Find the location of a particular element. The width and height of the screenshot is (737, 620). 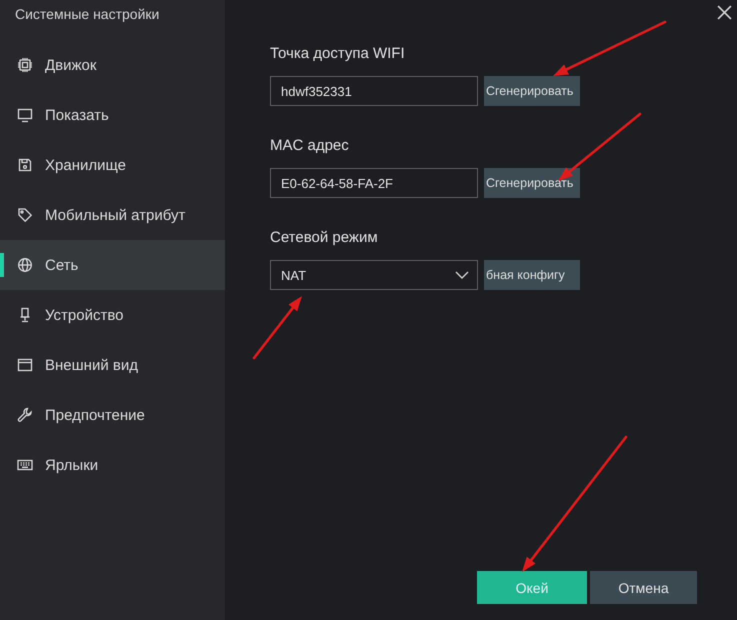

chevron-down-icon is located at coordinates (462, 275).